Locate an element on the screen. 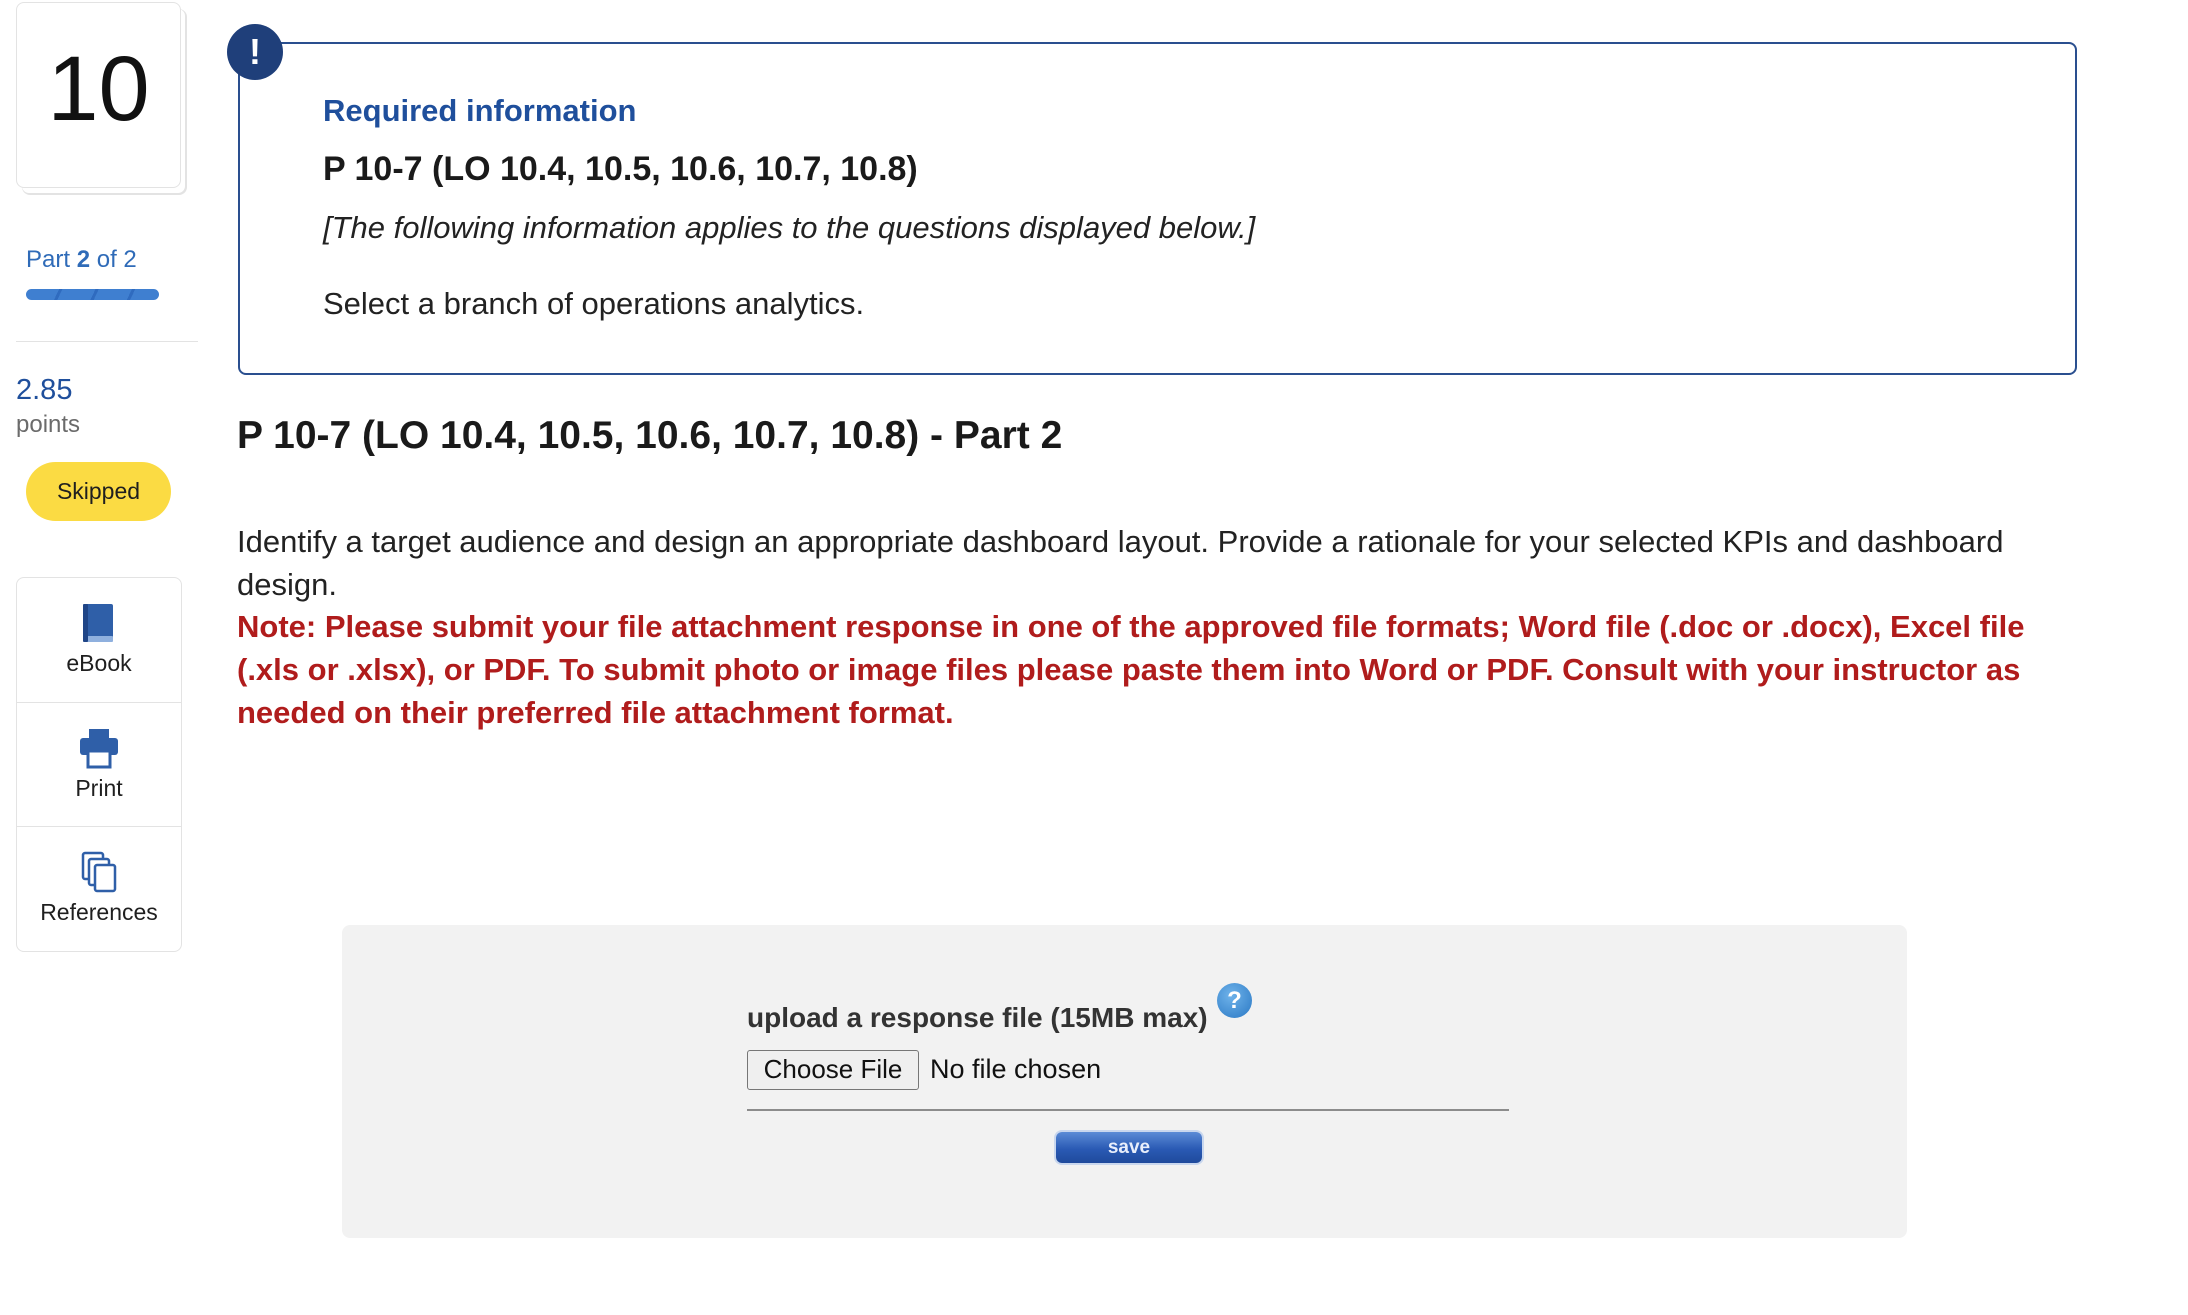  upload-divider is located at coordinates (1128, 1110).